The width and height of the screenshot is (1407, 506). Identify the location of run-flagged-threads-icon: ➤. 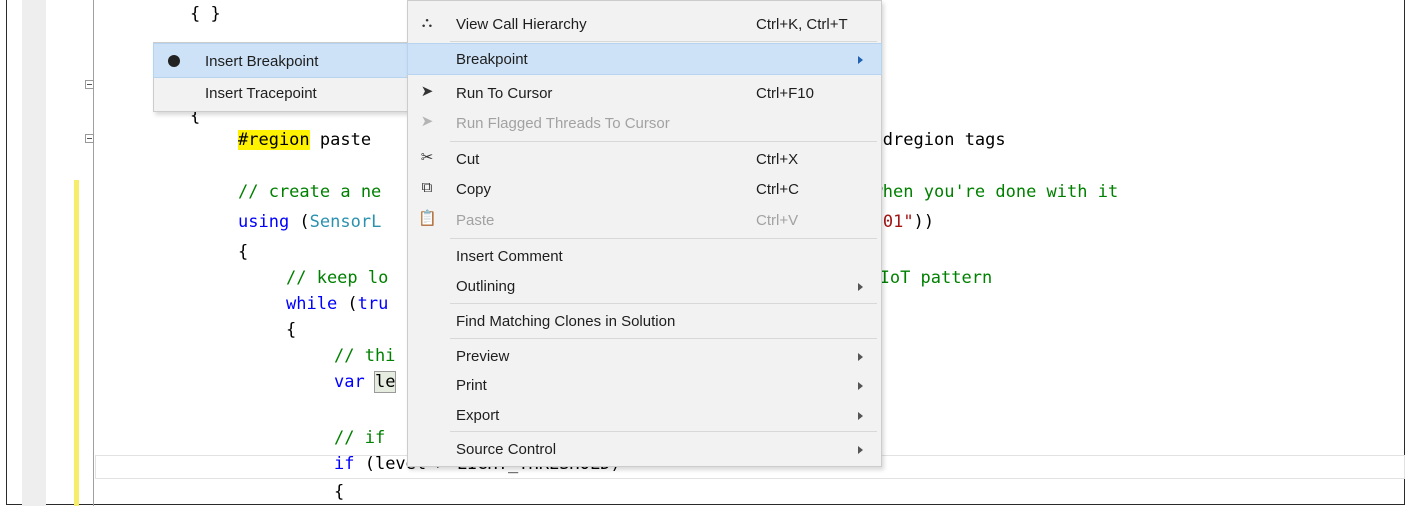
(427, 121).